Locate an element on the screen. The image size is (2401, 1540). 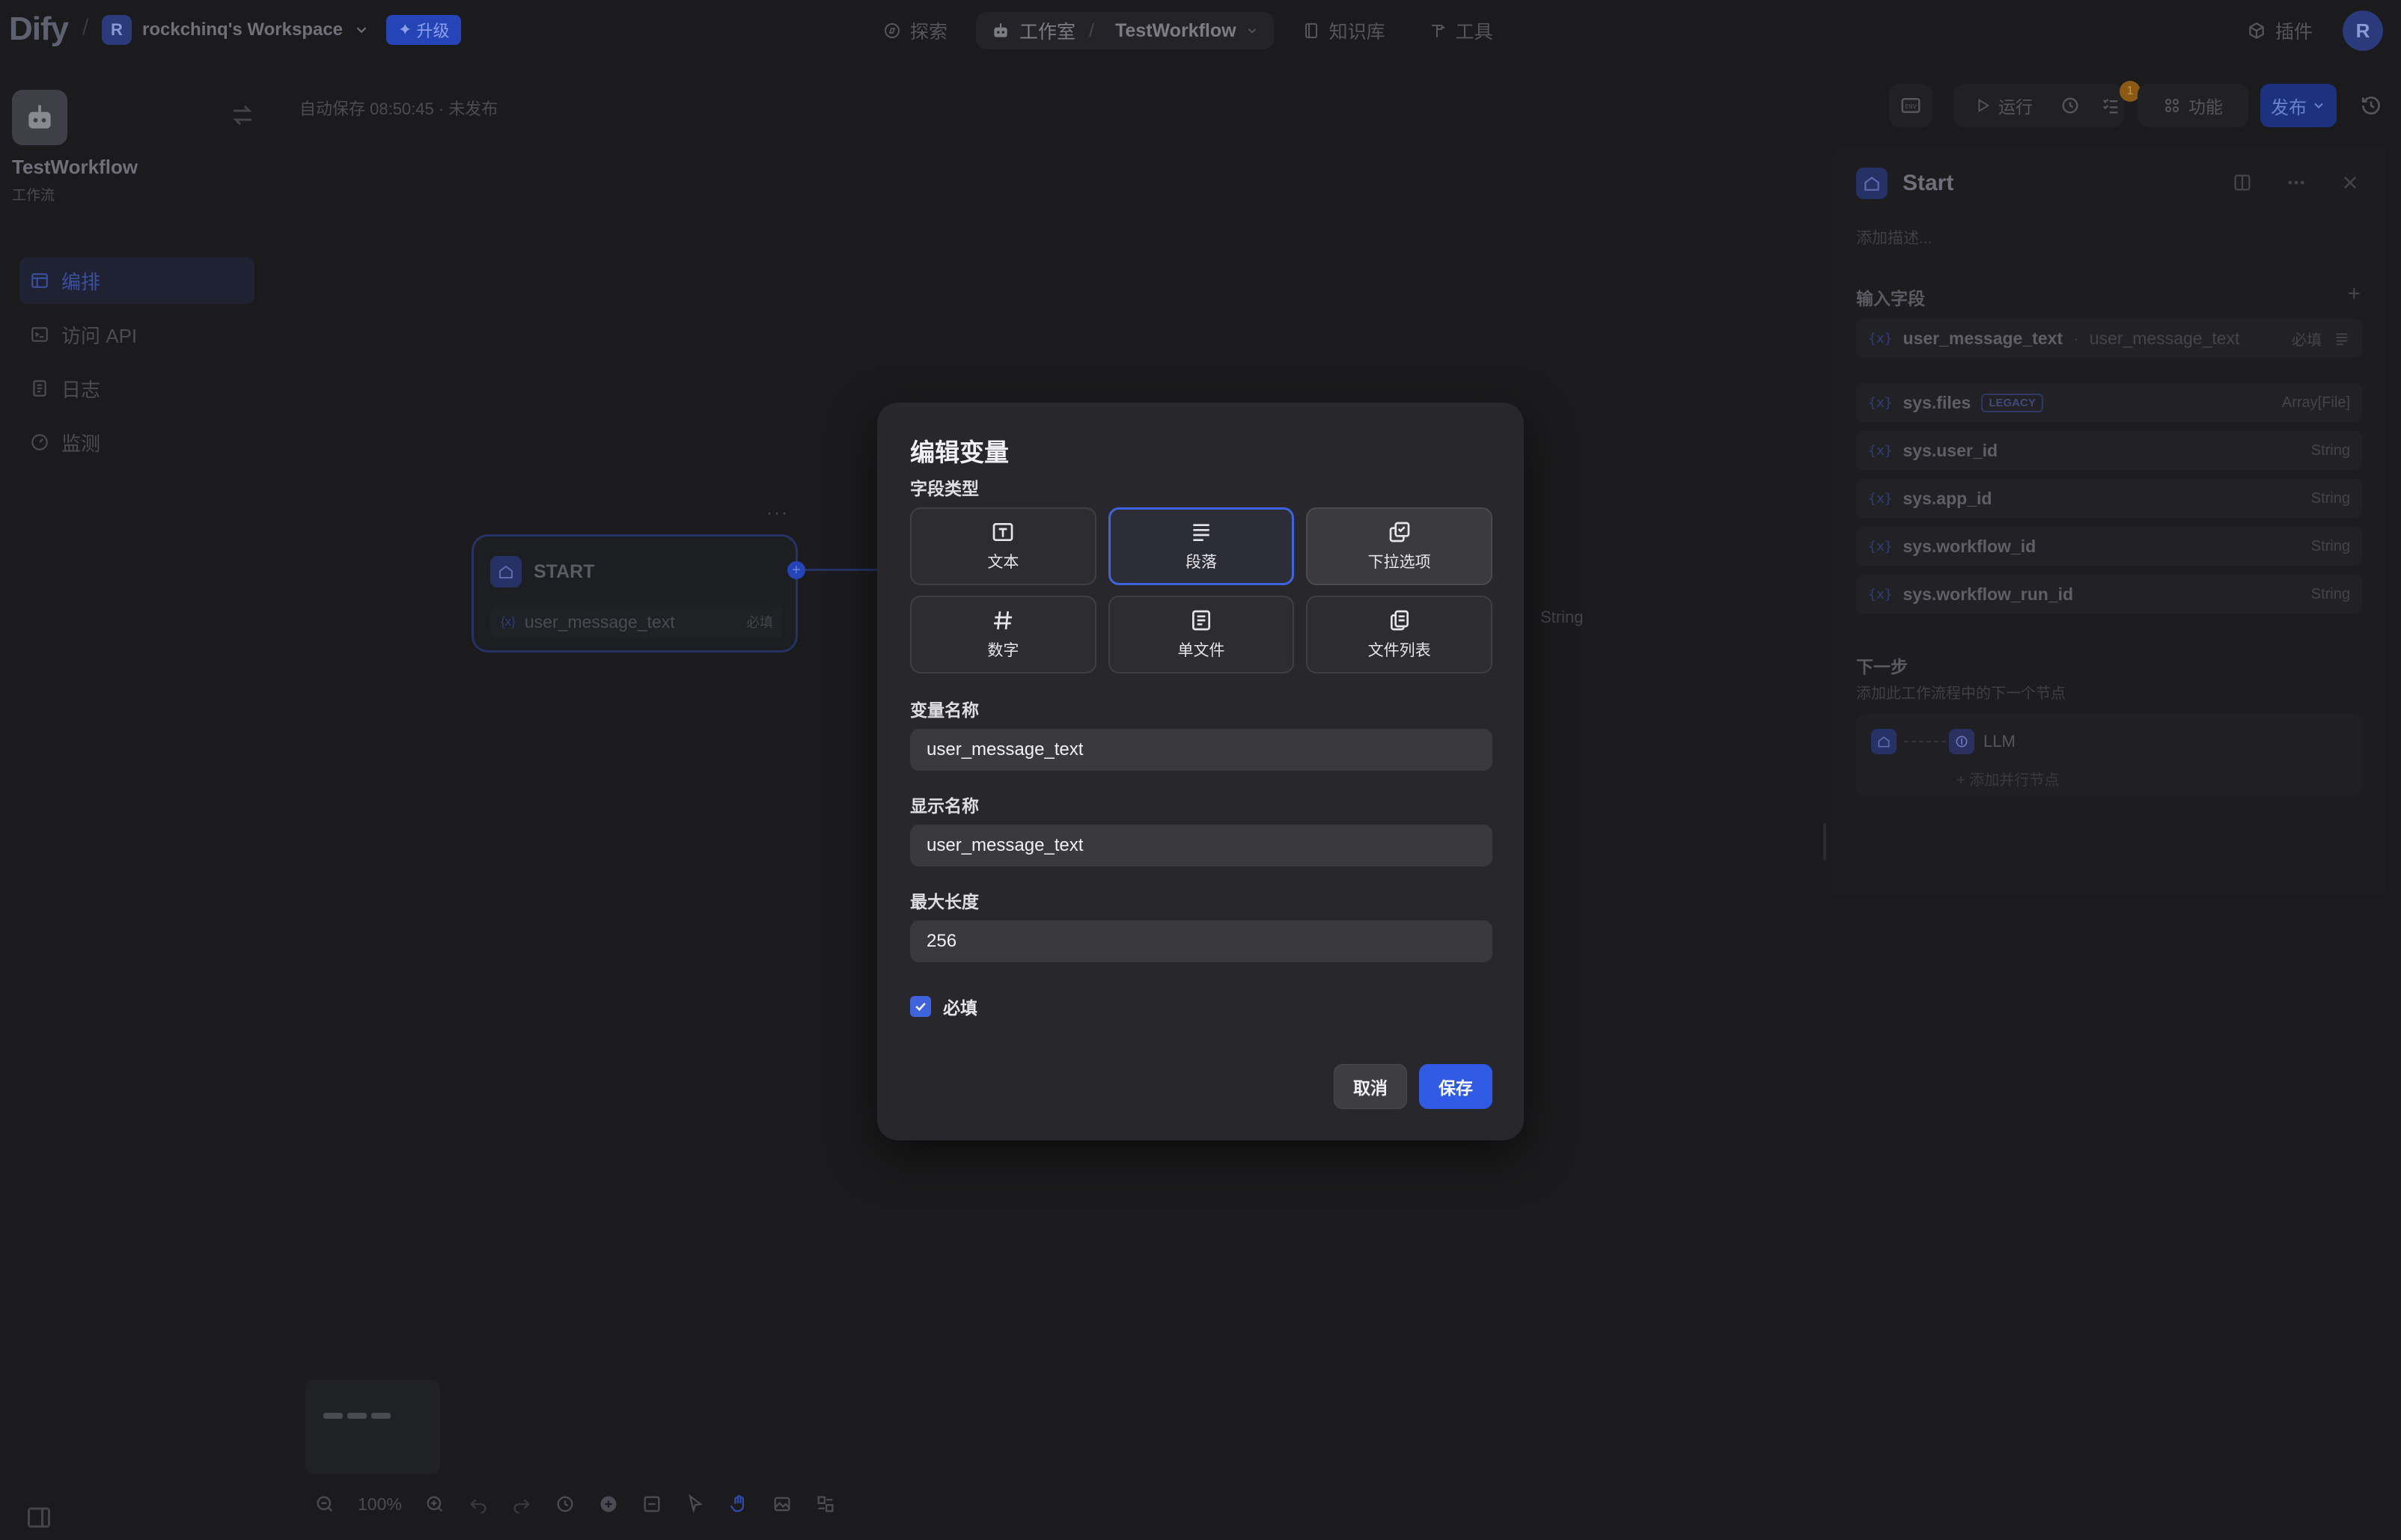
log-icon is located at coordinates (39, 389).